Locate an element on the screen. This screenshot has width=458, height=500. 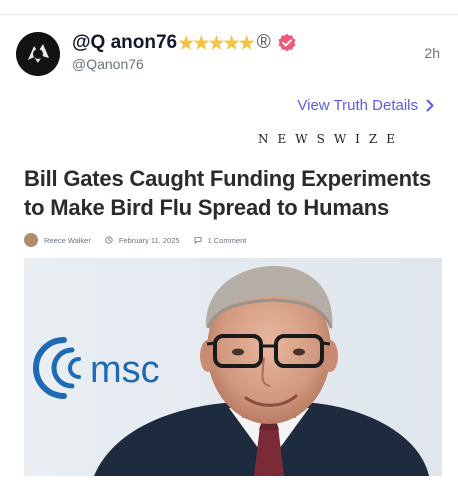
display-name: @Q anon76 is located at coordinates (124, 43).